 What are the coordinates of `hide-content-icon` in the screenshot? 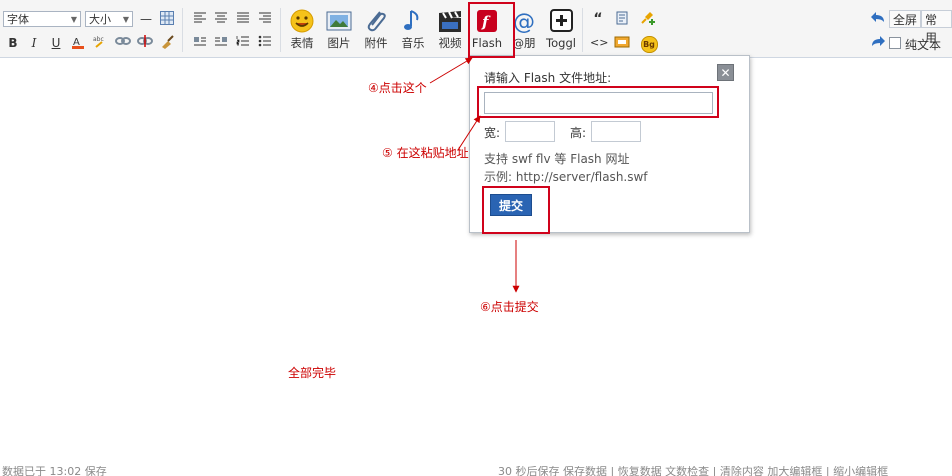 It's located at (622, 43).